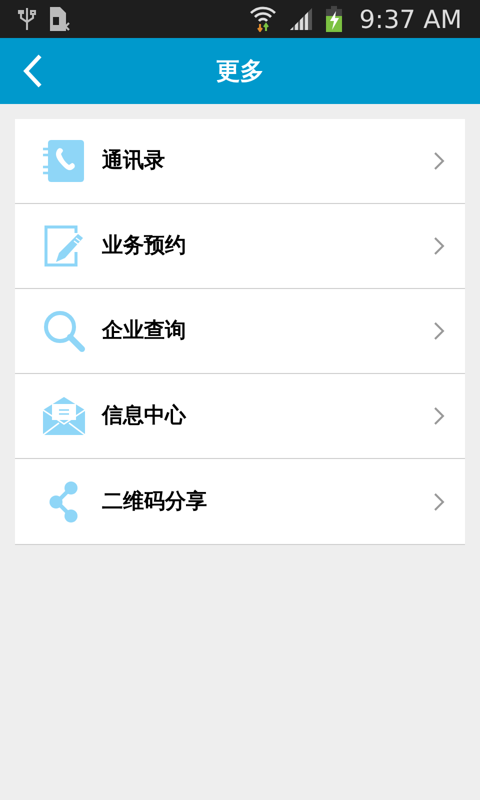 Image resolution: width=480 pixels, height=800 pixels. I want to click on menu-label: 企业查询, so click(144, 330).